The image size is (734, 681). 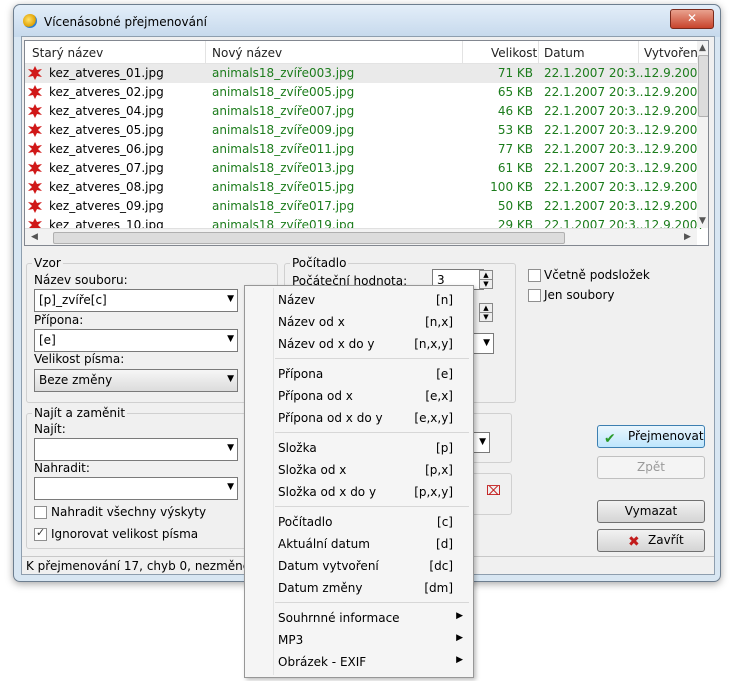 I want to click on rename-button: ✔ Přejmenovat, so click(x=651, y=436).